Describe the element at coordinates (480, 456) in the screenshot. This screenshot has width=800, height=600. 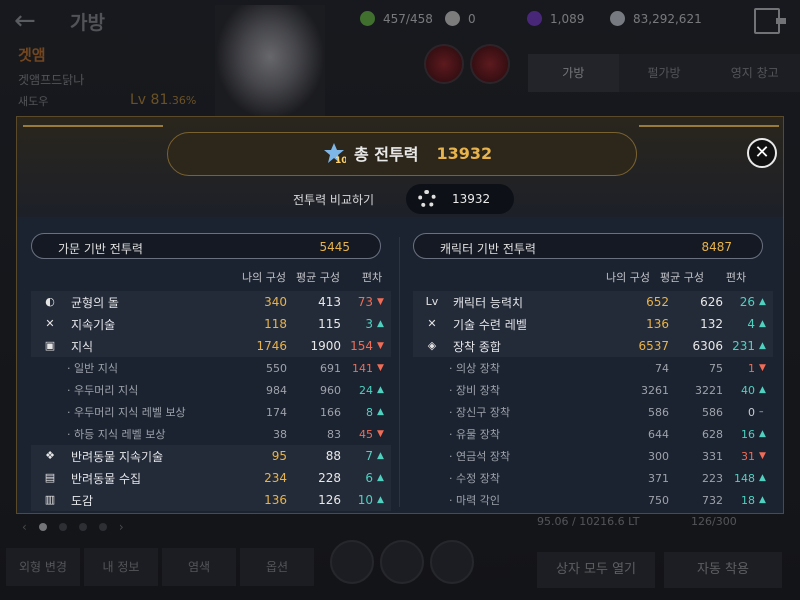
I see `stat-label: · 연금석 장착` at that location.